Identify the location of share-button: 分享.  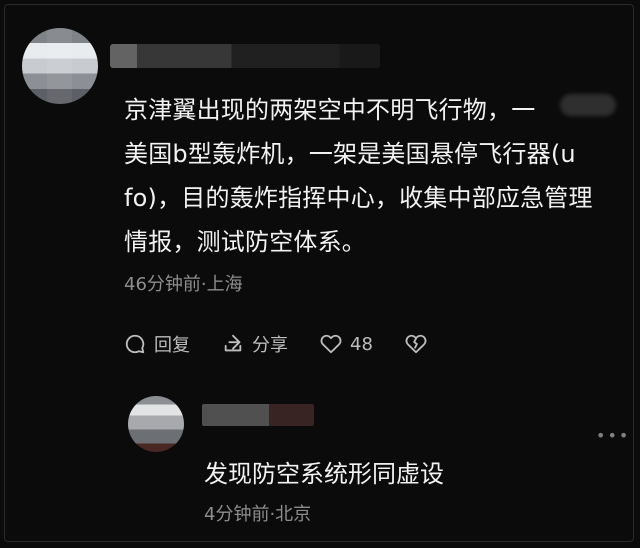
(255, 344).